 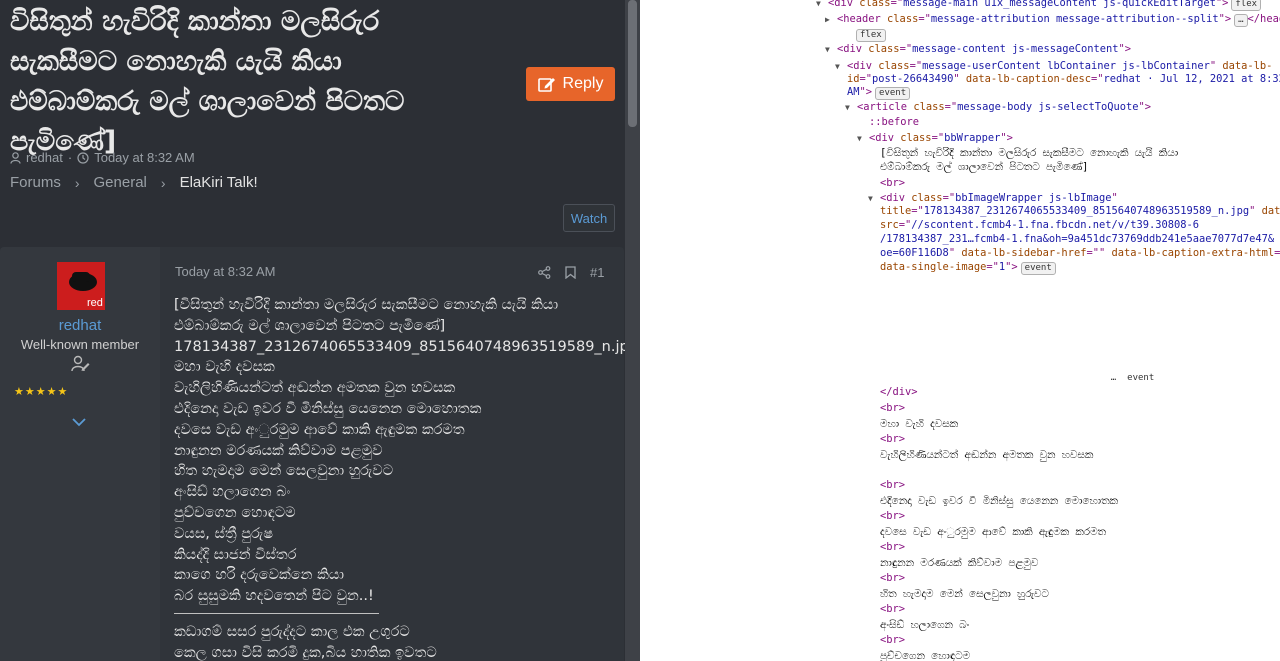 I want to click on dom-token: title, so click(x=896, y=211).